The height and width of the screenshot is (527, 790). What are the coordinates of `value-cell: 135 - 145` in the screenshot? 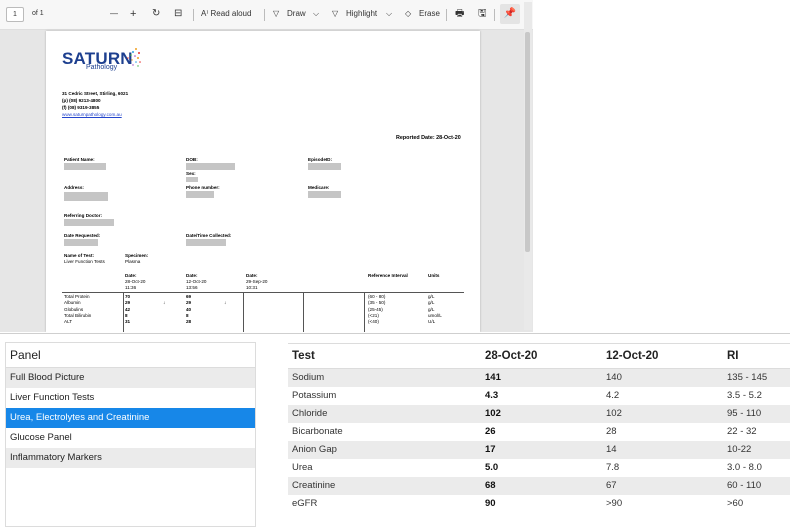 It's located at (756, 377).